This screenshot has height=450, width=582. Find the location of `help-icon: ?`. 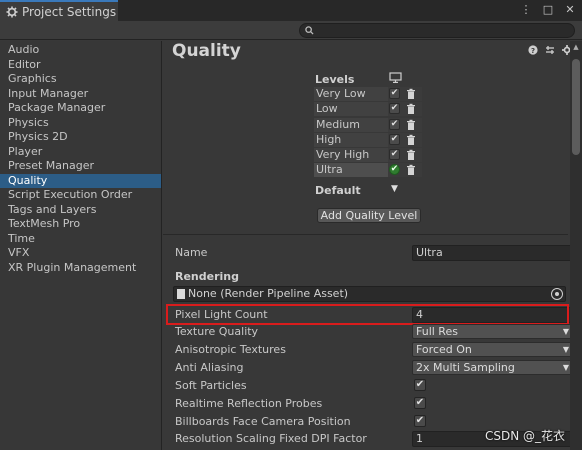

help-icon: ? is located at coordinates (533, 50).